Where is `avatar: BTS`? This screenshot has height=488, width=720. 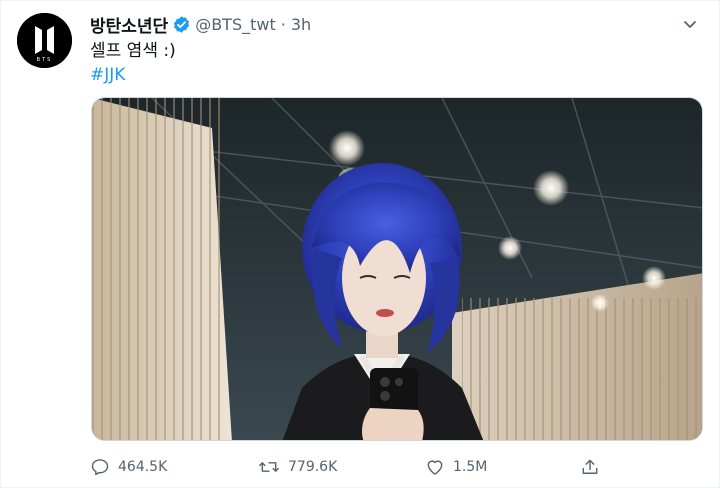 avatar: BTS is located at coordinates (44, 40).